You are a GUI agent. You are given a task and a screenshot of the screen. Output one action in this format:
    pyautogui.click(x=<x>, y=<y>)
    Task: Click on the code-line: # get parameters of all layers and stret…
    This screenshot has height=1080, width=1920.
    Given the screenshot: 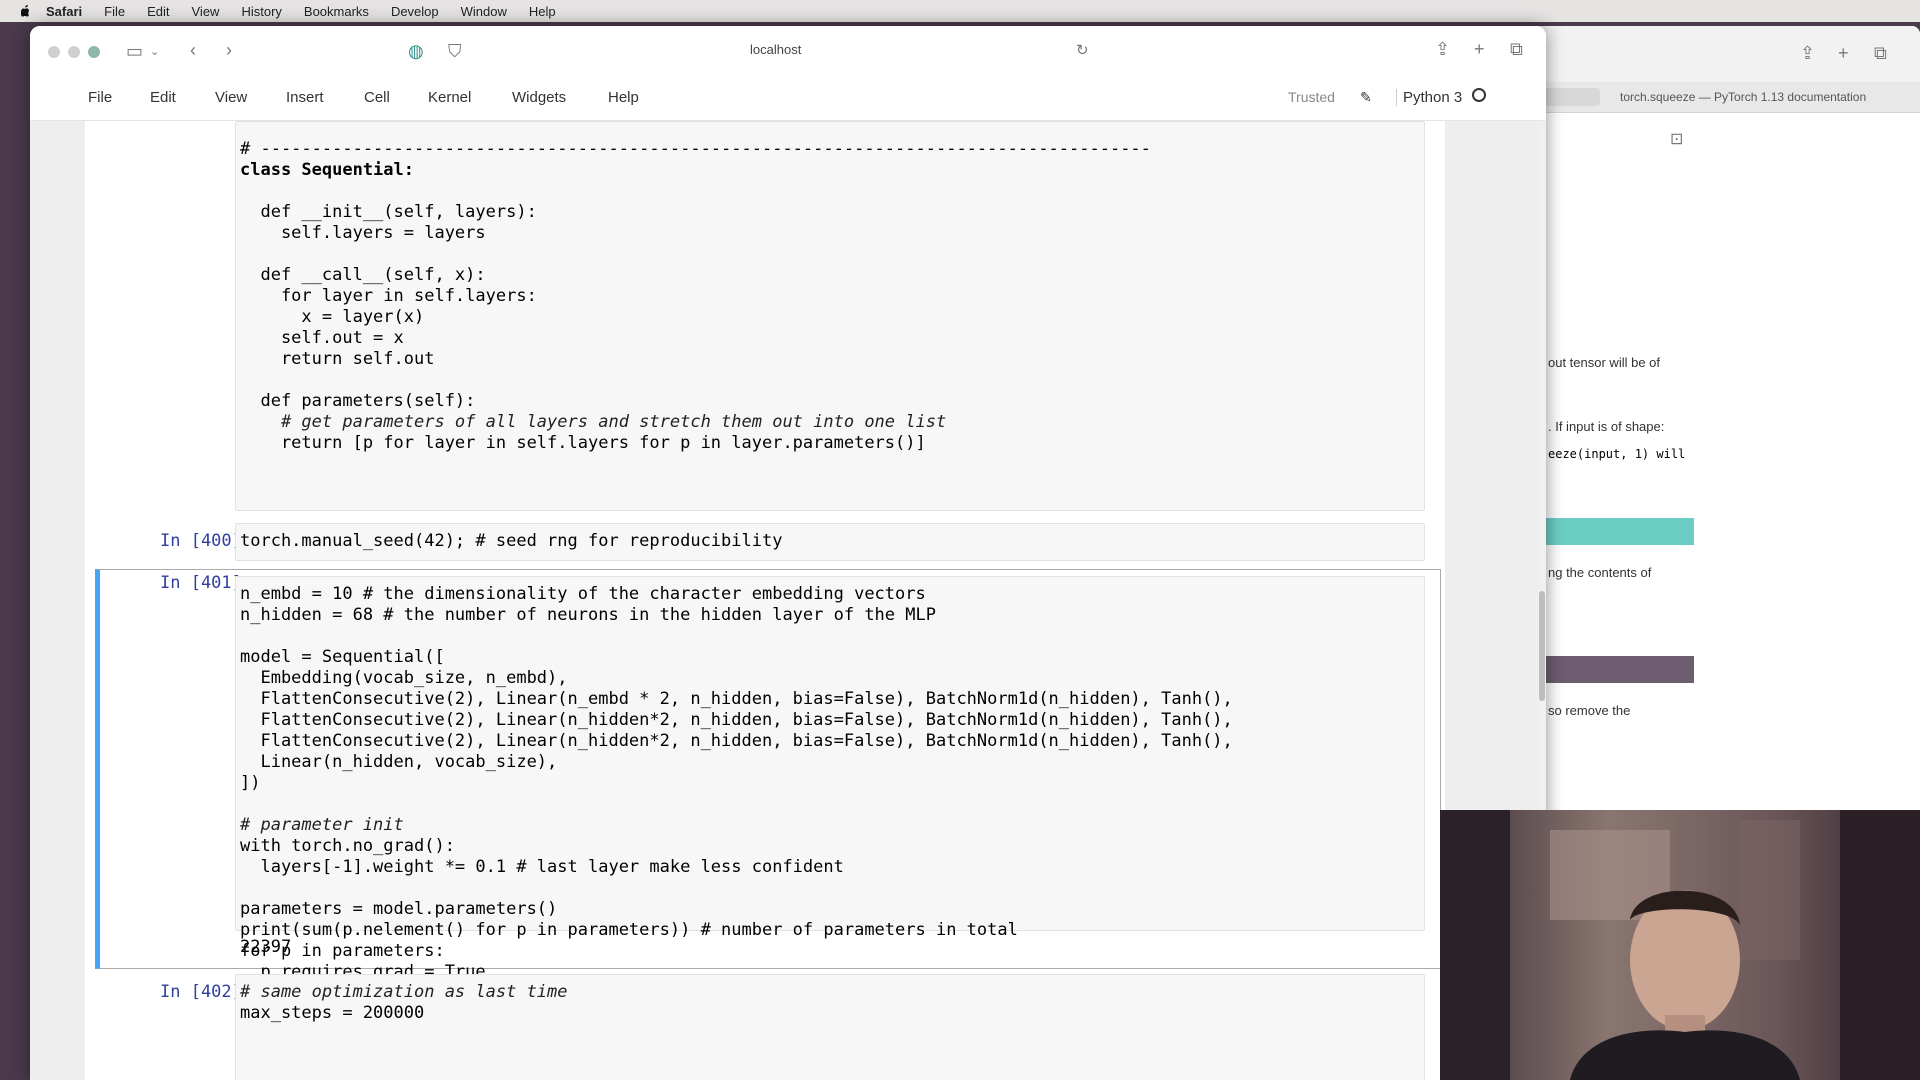 What is the action you would take?
    pyautogui.click(x=593, y=422)
    